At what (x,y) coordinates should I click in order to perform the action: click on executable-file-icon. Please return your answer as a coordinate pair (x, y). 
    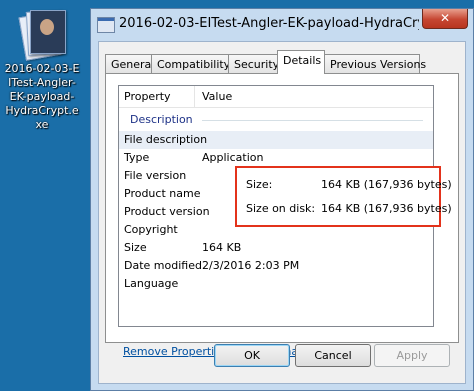
    Looking at the image, I should click on (42, 34).